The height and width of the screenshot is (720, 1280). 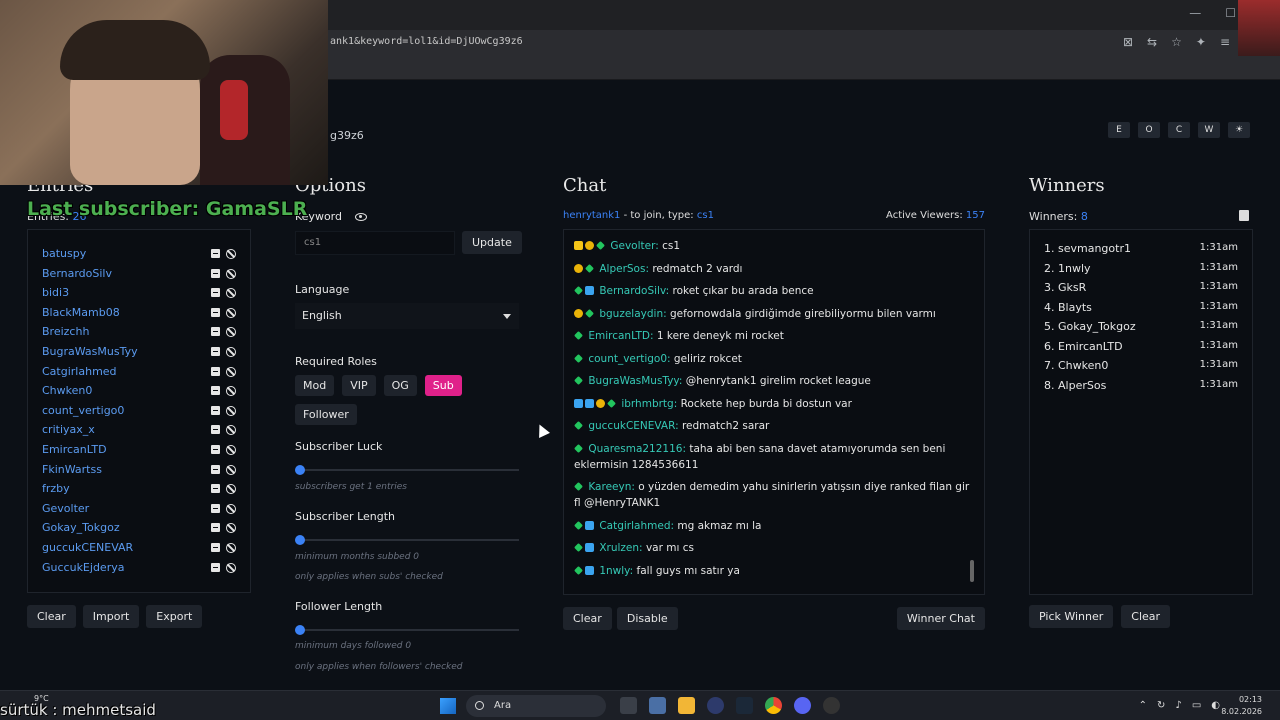 I want to click on chat-scrollbar, so click(x=972, y=571).